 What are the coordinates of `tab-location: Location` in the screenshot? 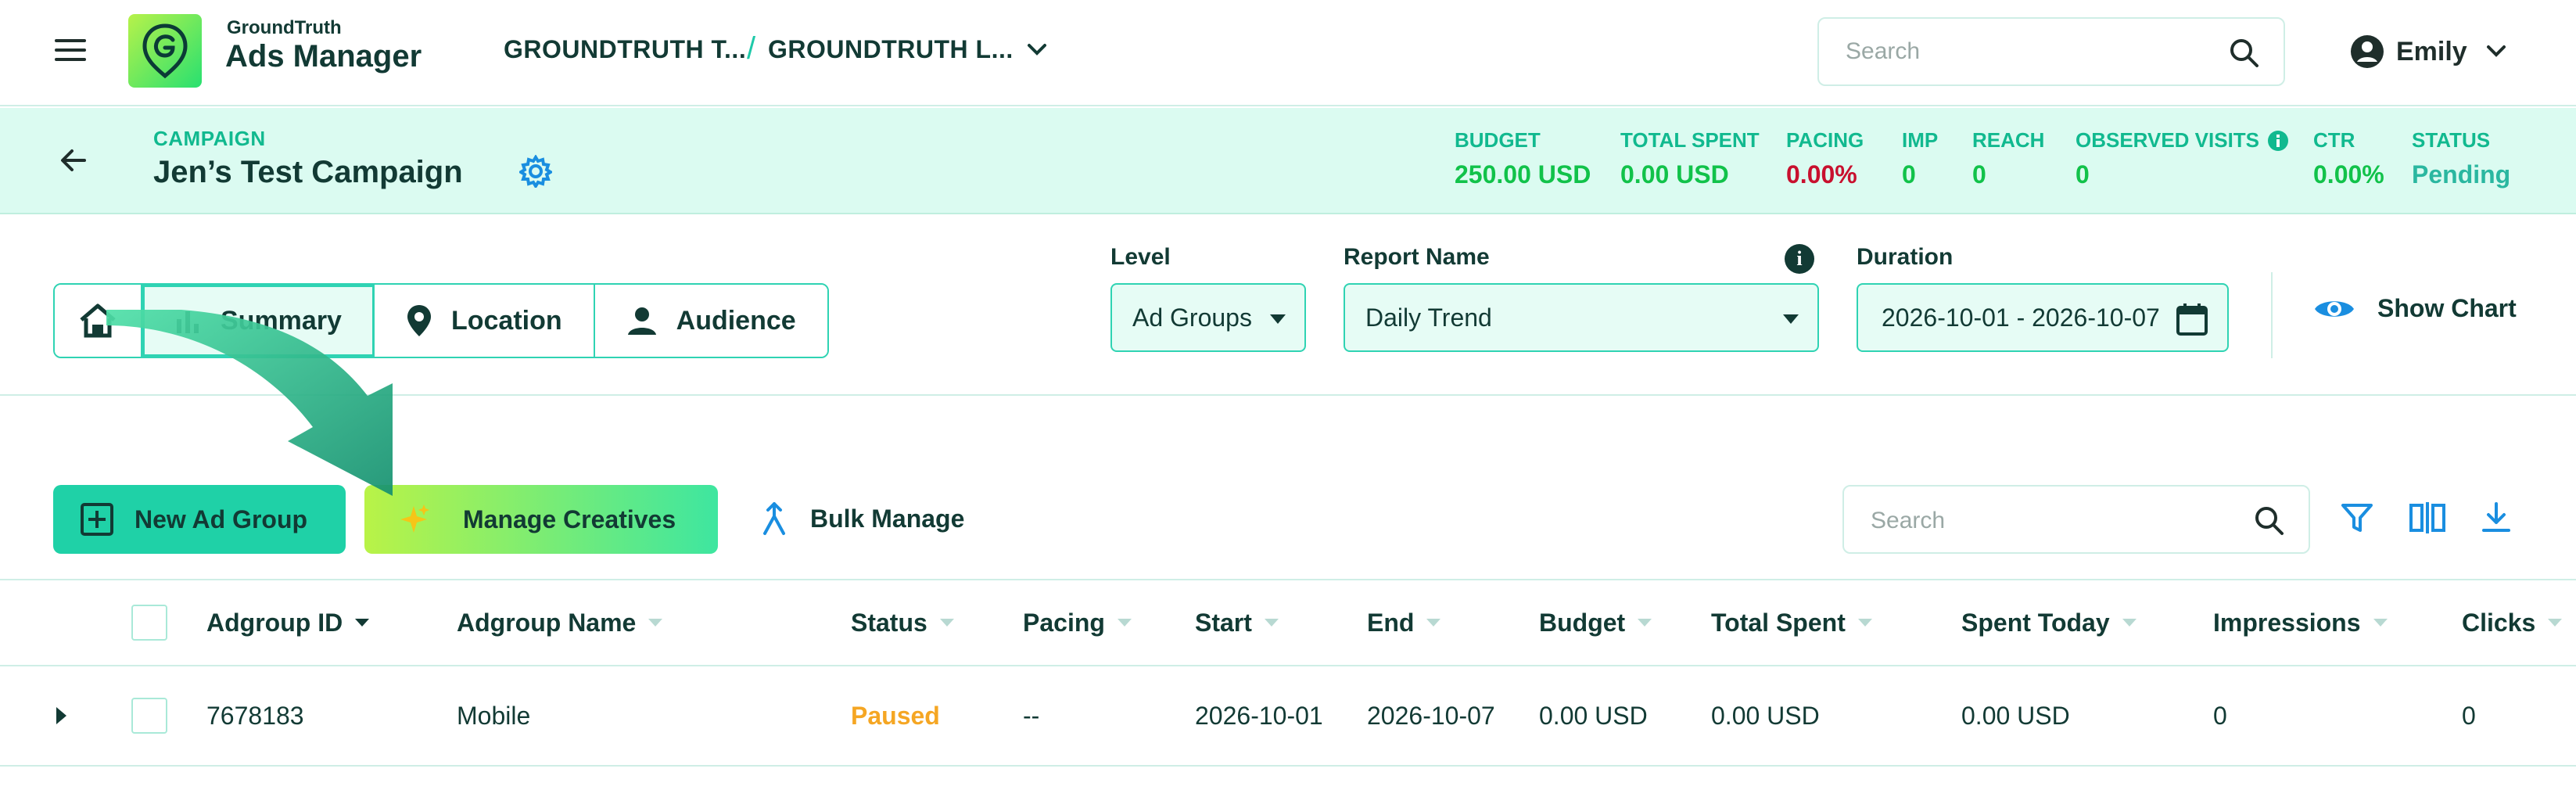 It's located at (484, 321).